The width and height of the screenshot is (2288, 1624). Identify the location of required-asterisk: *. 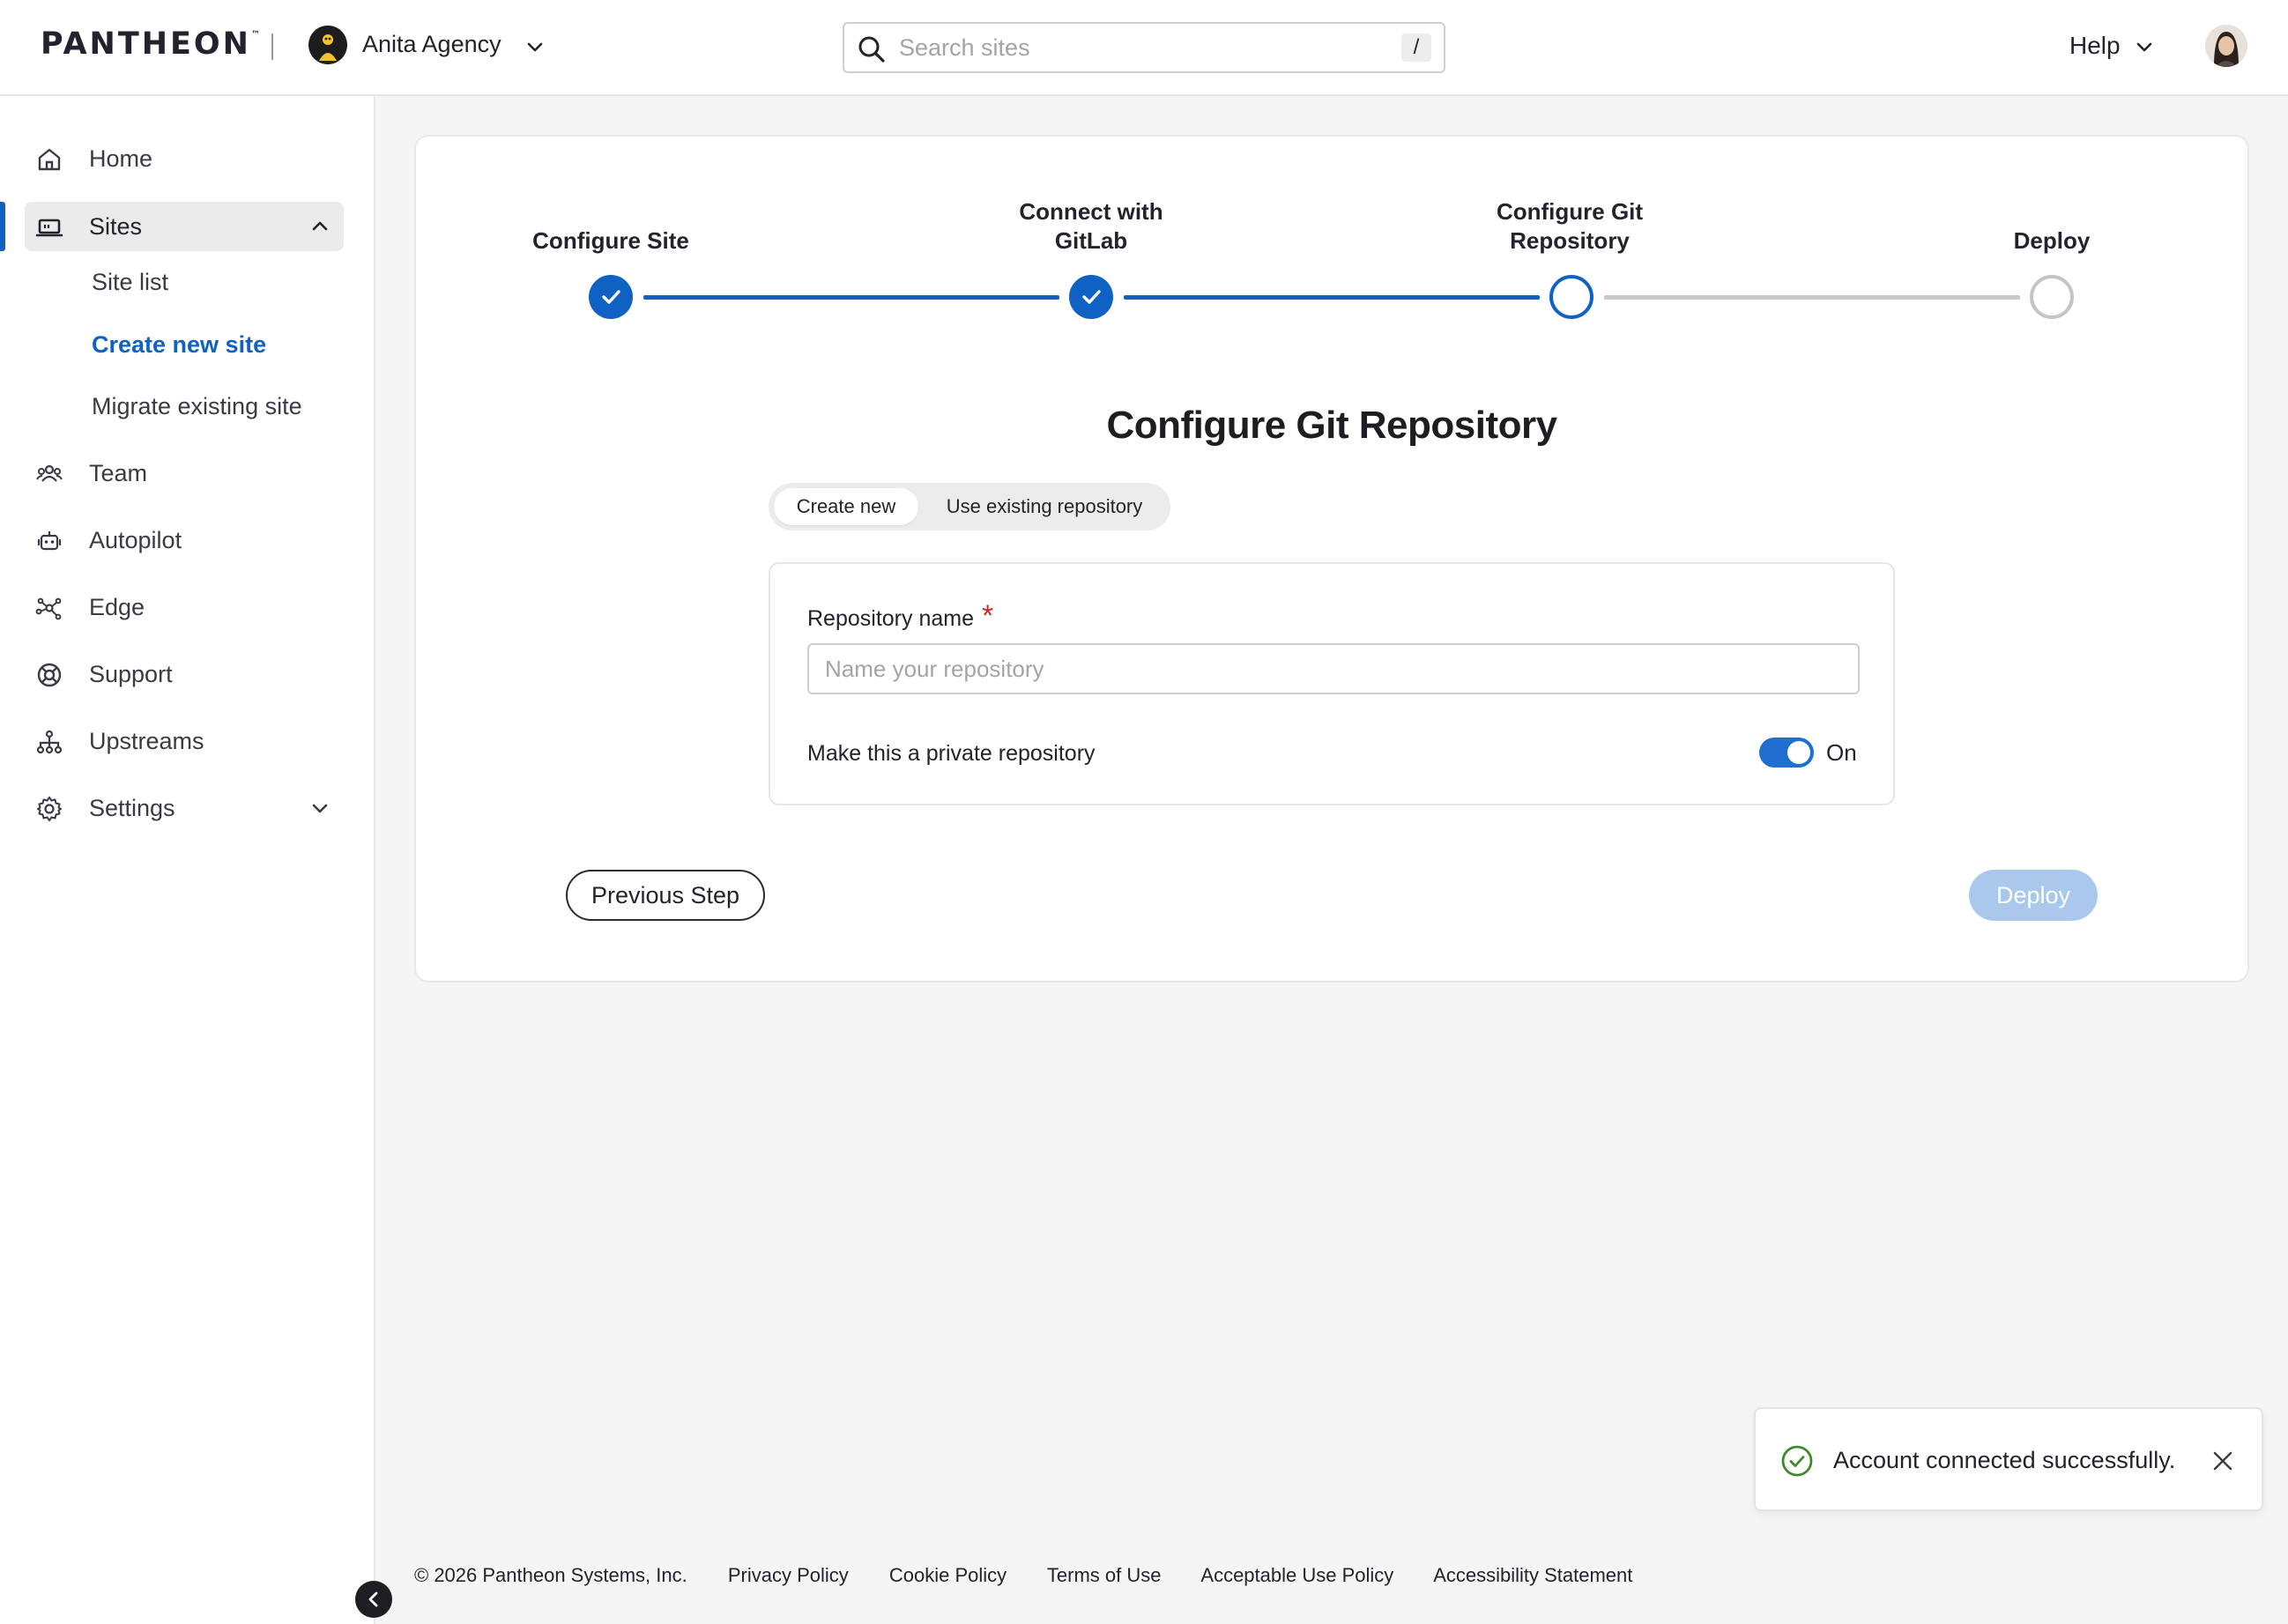
(988, 616).